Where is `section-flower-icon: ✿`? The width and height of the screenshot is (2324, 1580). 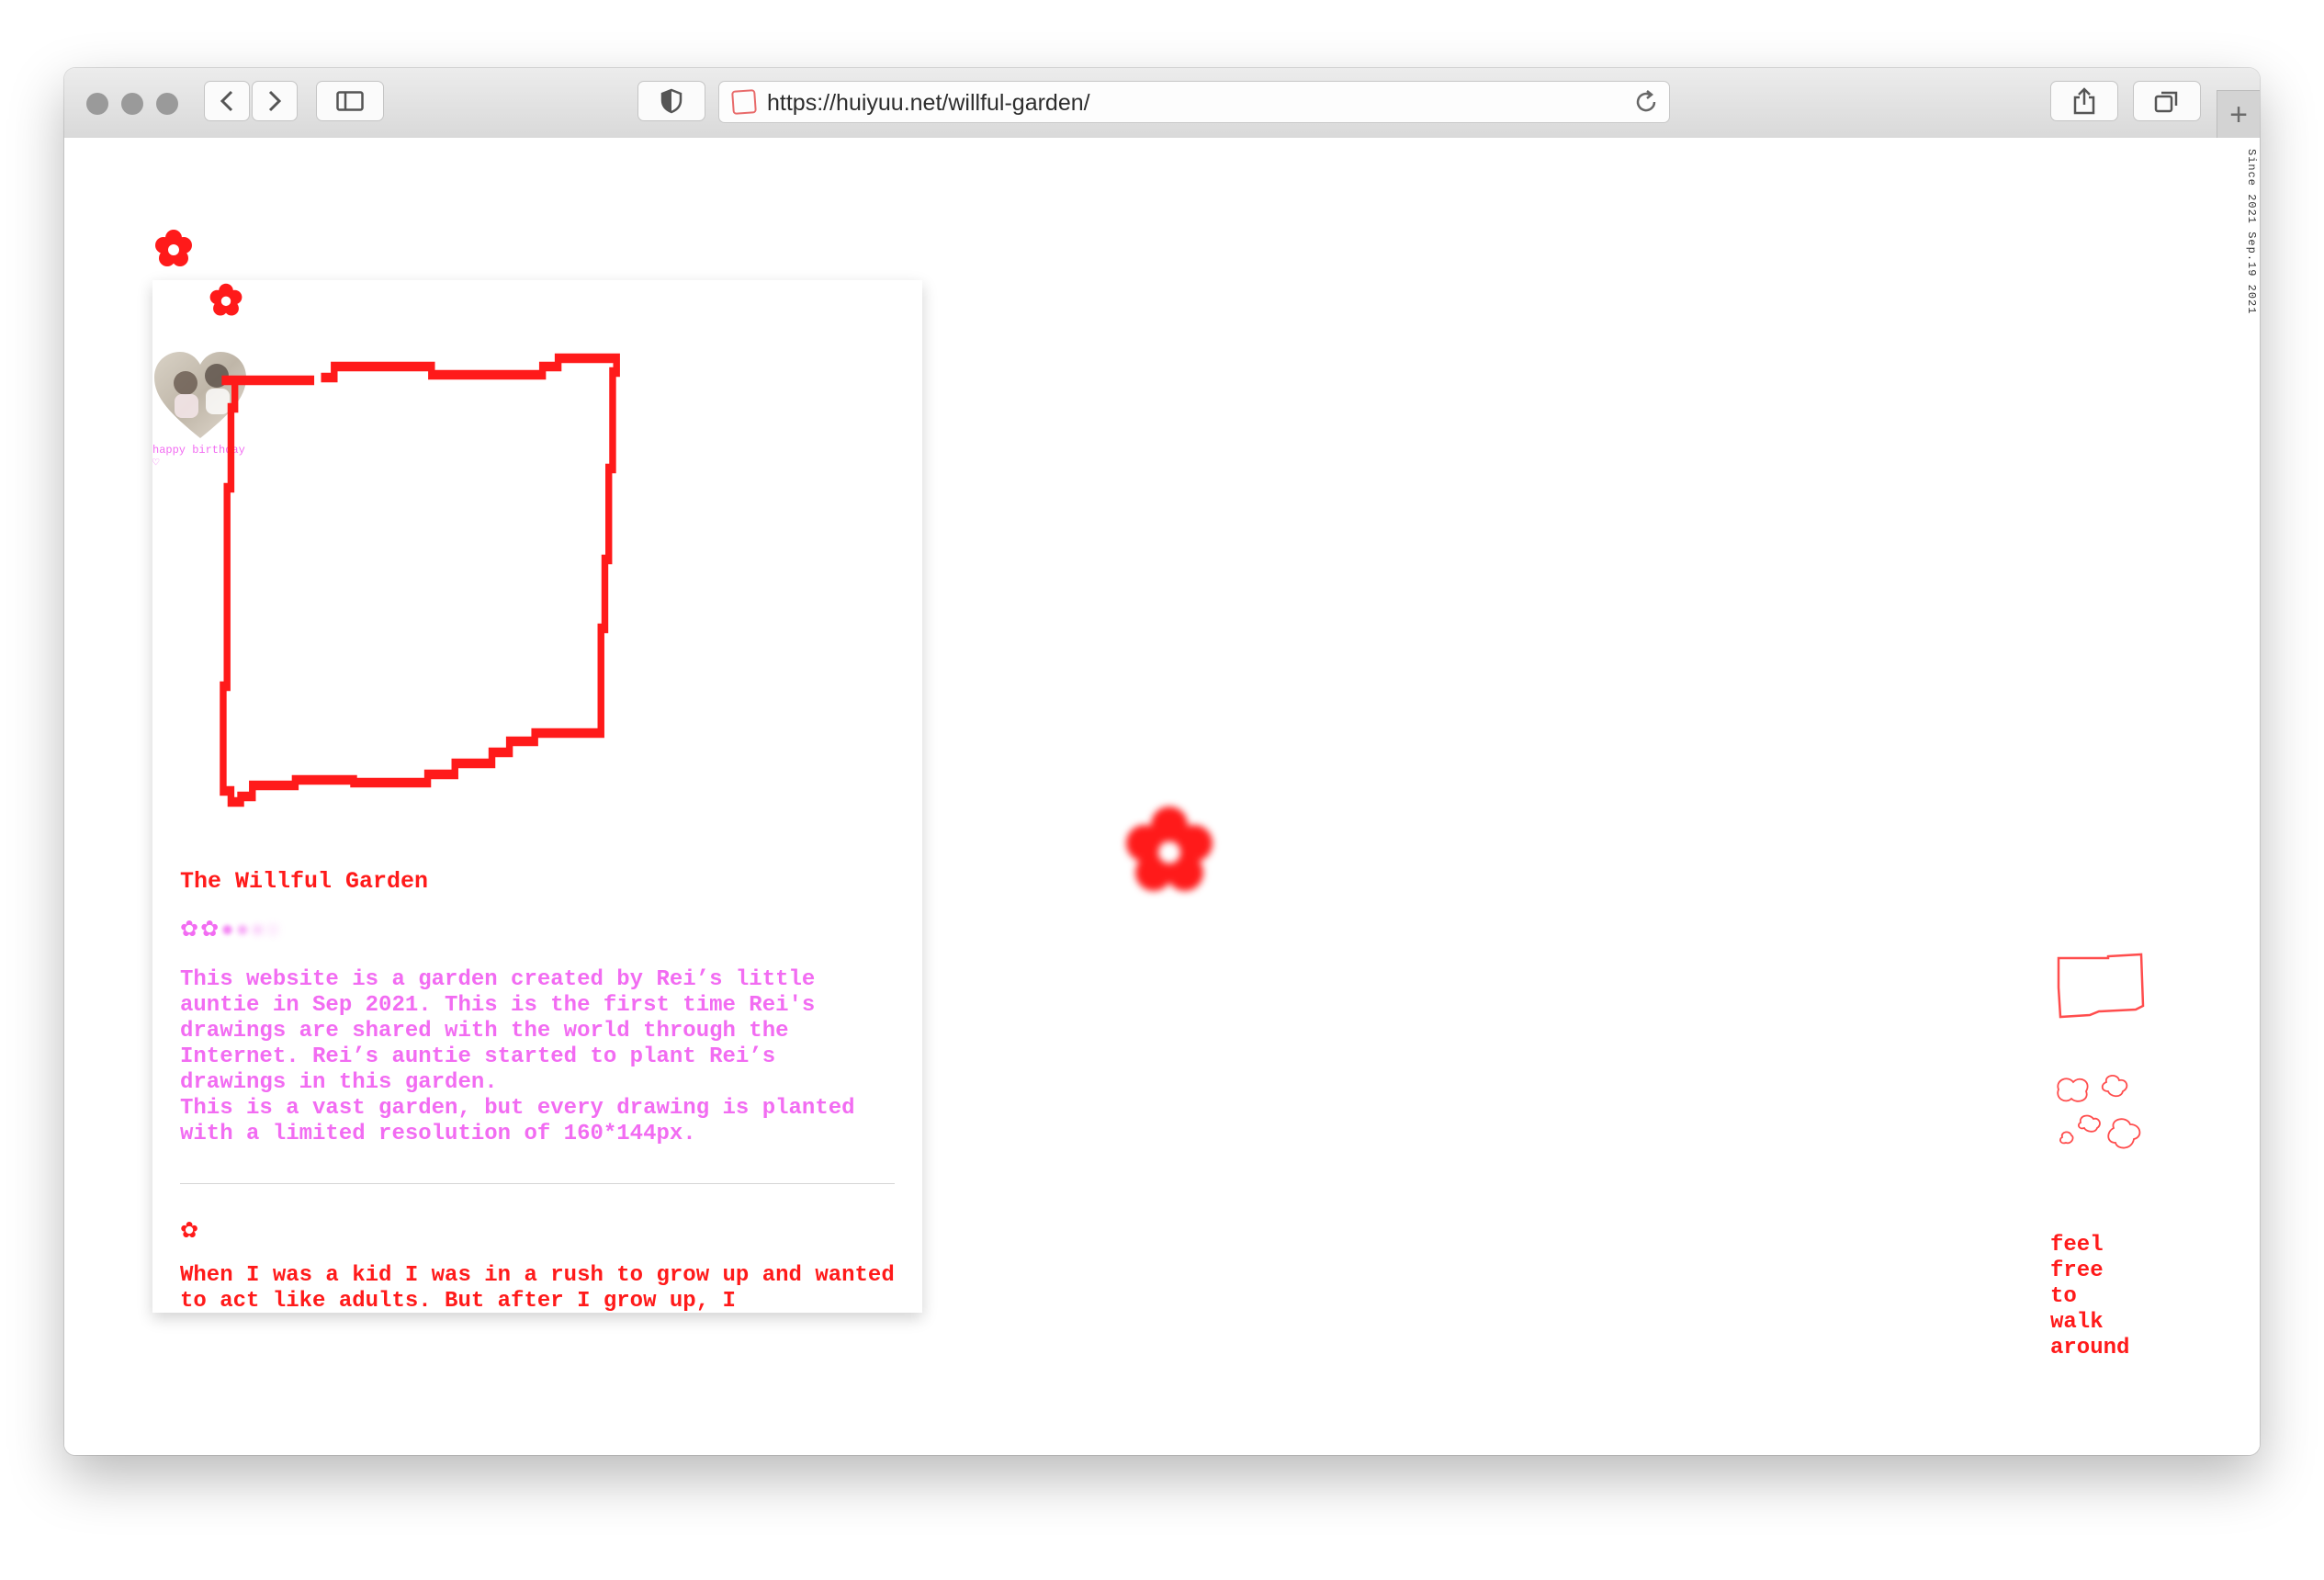 section-flower-icon: ✿ is located at coordinates (189, 1230).